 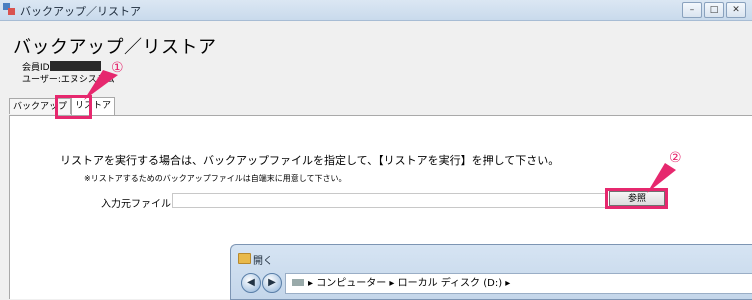 What do you see at coordinates (409, 283) in the screenshot?
I see `address-path: ▸ コンピューター ▸ ローカル ディスク (D:) ▸` at bounding box center [409, 283].